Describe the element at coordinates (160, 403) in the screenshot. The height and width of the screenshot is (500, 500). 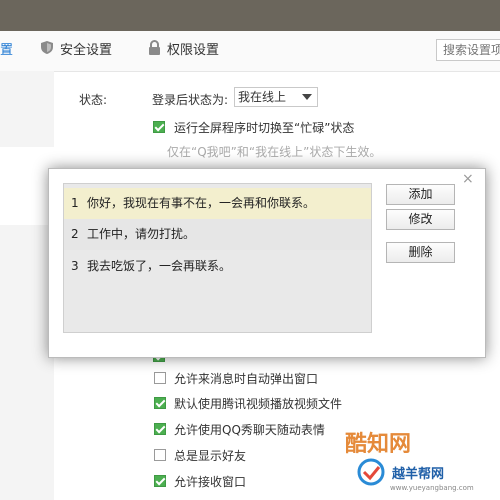
I see `tencent-video-checkbox` at that location.